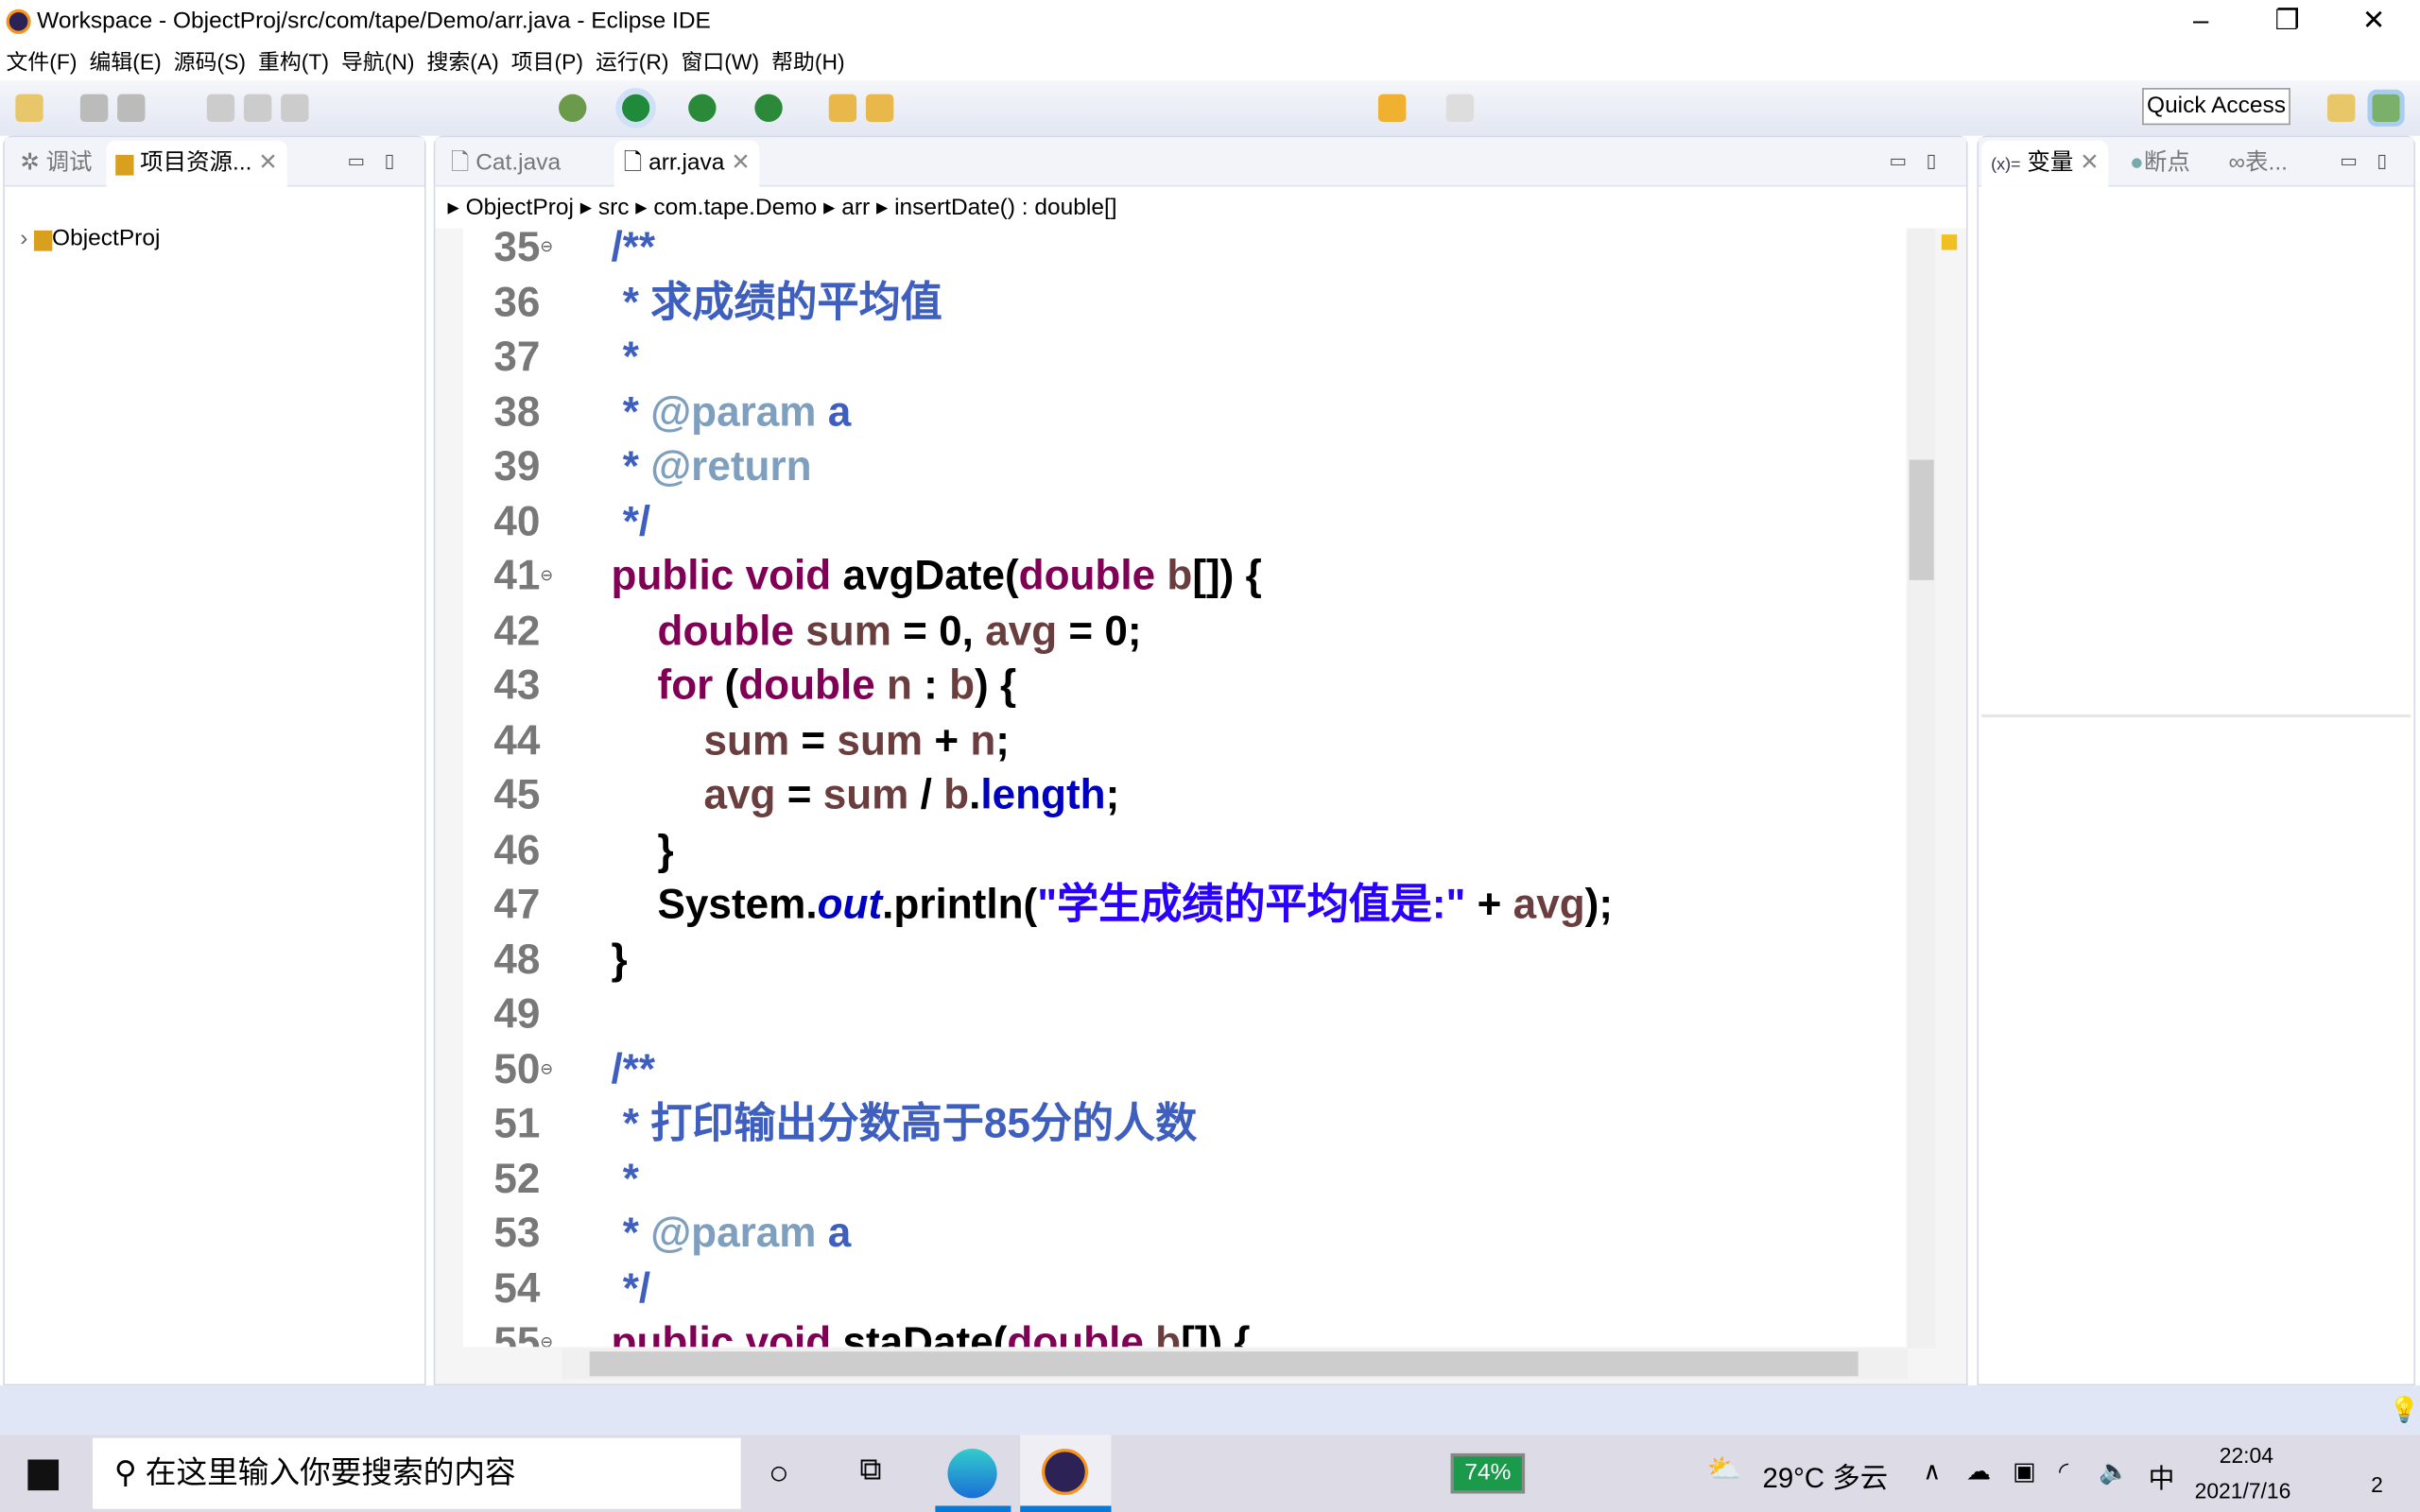 The image size is (2420, 1512). I want to click on ime-indicator: 中, so click(2162, 1475).